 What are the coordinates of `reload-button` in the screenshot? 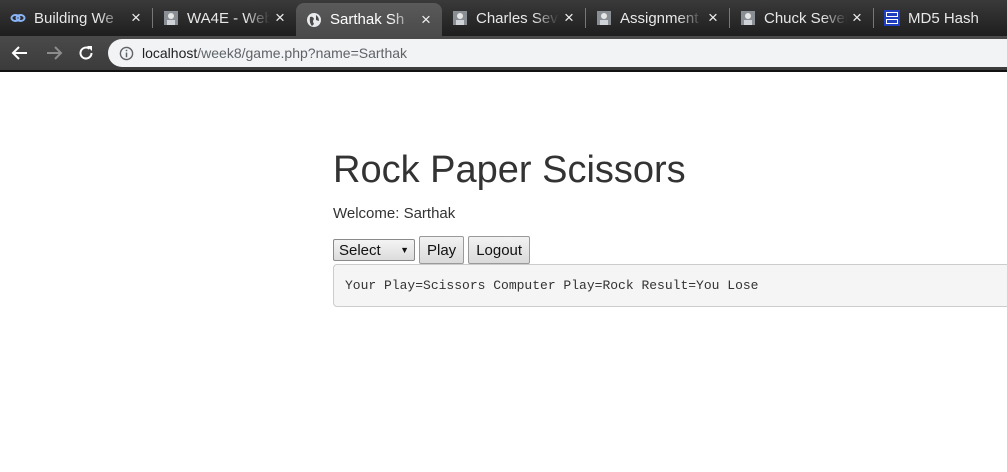 It's located at (86, 53).